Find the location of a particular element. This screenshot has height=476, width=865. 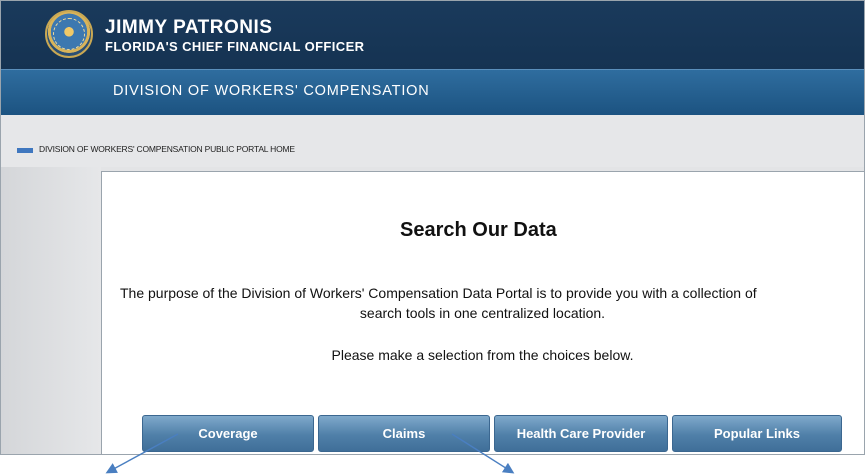

page-title: Search Our Data is located at coordinates (478, 230).